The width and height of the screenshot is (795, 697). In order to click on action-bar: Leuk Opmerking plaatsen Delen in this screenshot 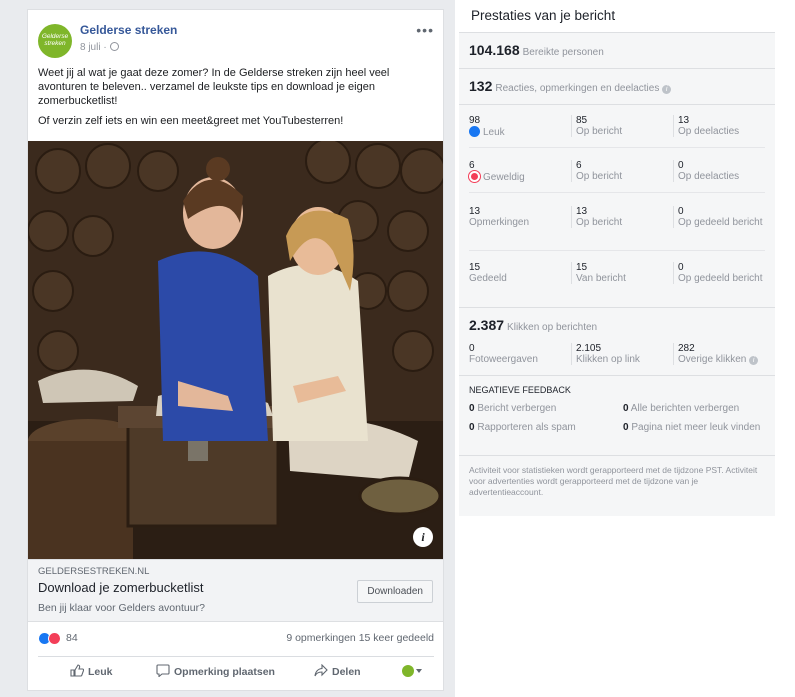, I will do `click(236, 671)`.